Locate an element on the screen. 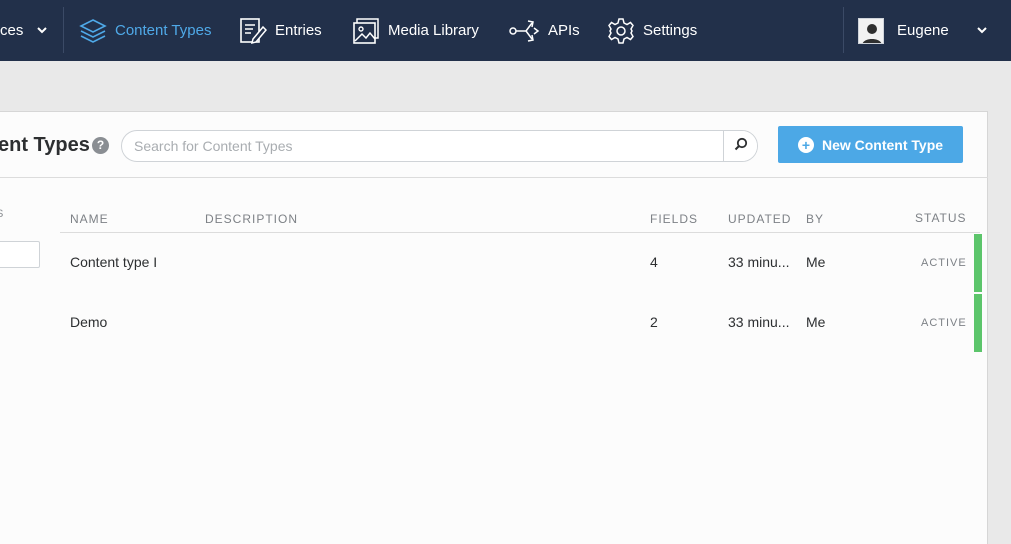 The height and width of the screenshot is (544, 1011). user-name: Eugene is located at coordinates (923, 30).